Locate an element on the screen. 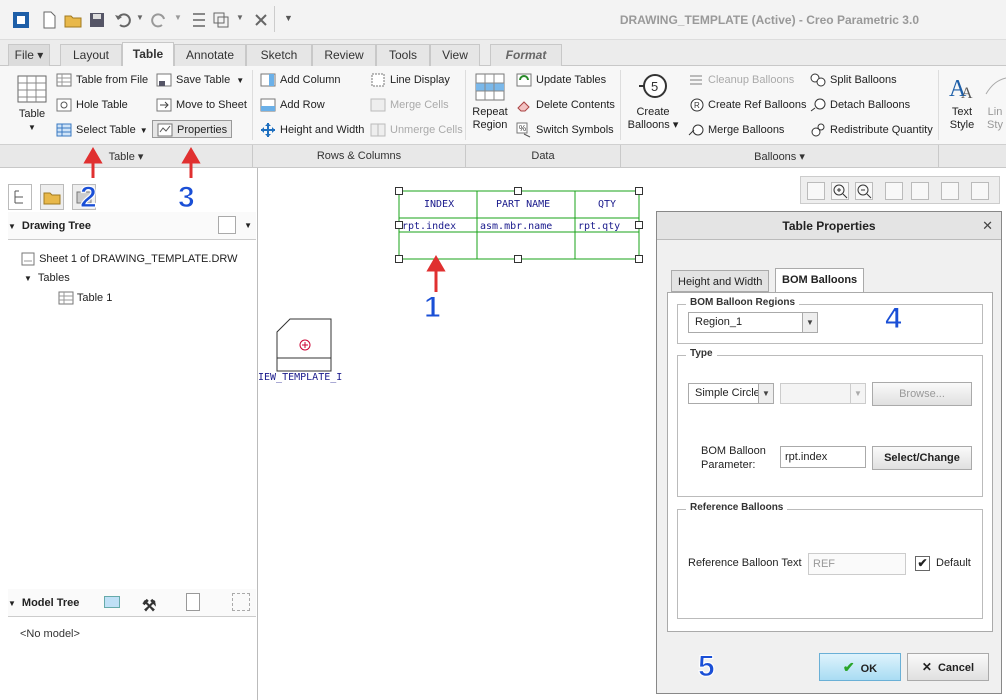  tab-review: Review is located at coordinates (344, 55).